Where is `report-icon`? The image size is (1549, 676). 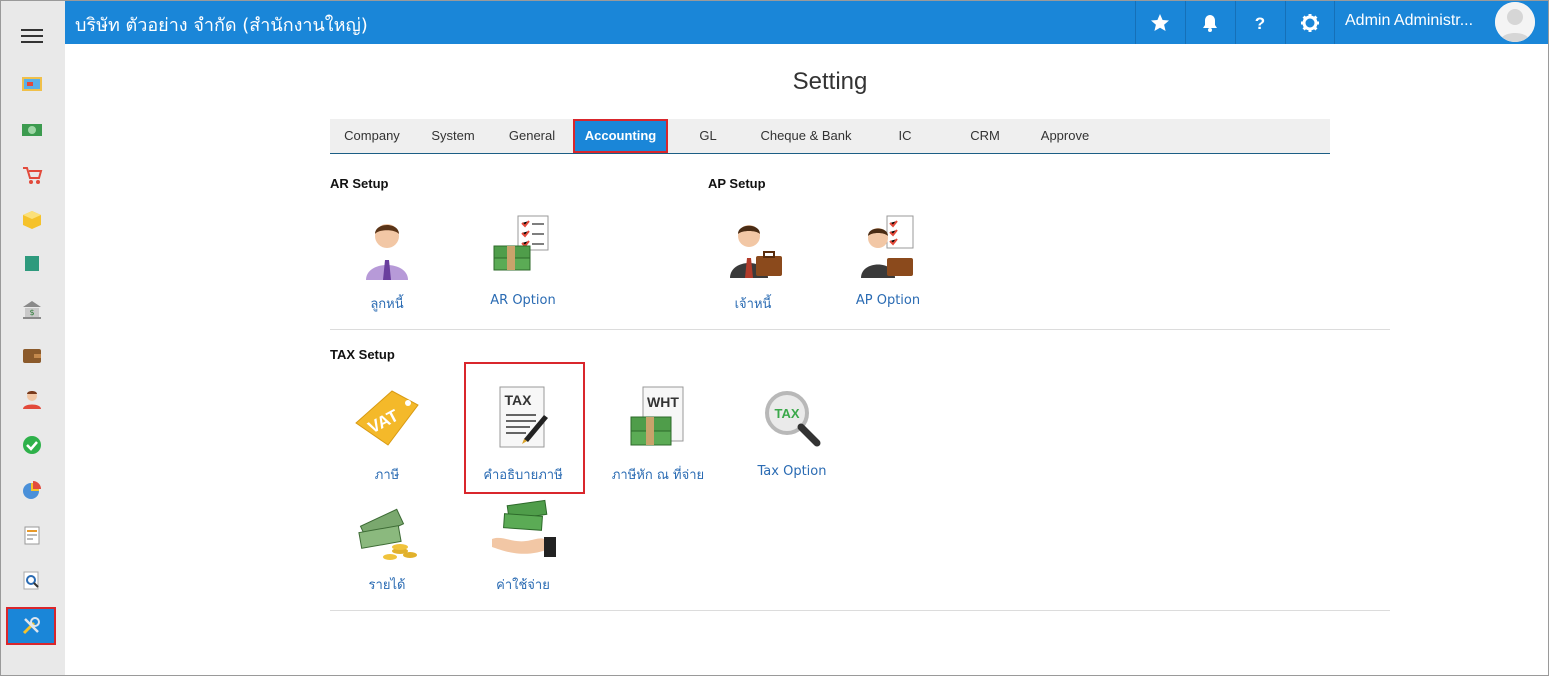
report-icon is located at coordinates (32, 535).